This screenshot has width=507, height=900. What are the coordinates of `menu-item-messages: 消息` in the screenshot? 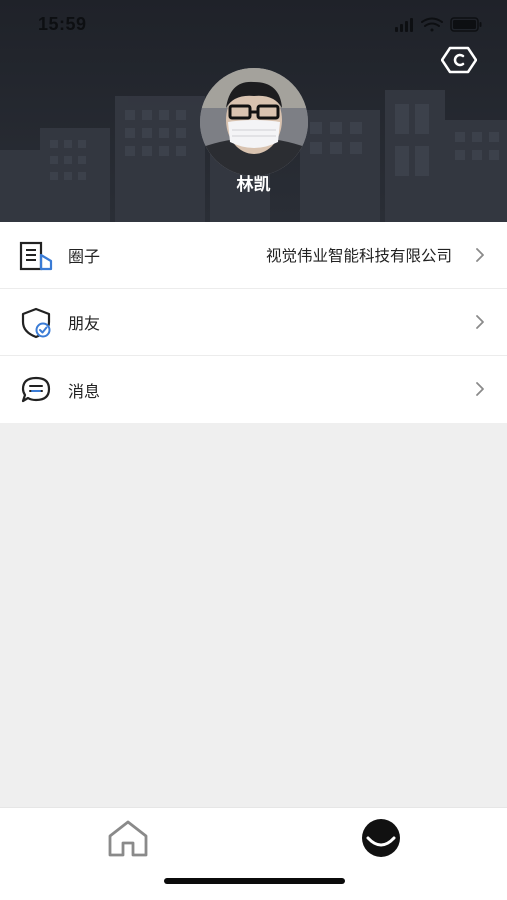 It's located at (253, 389).